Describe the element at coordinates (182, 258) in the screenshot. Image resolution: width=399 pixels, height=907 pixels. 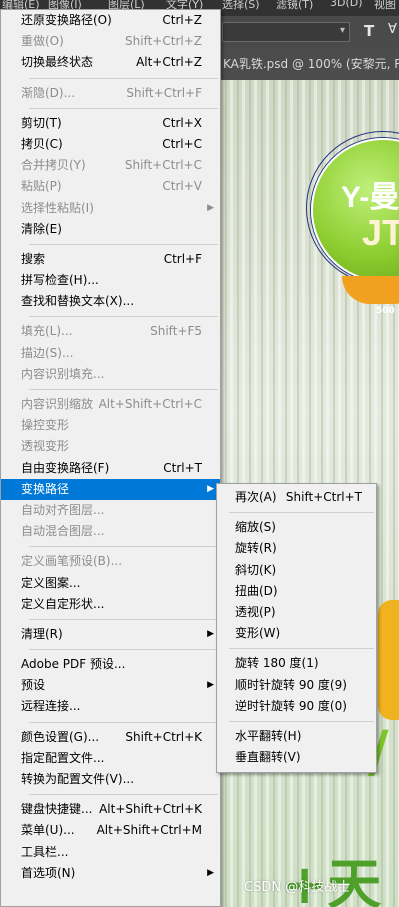
I see `menu-item-shortcut: Ctrl+F` at that location.